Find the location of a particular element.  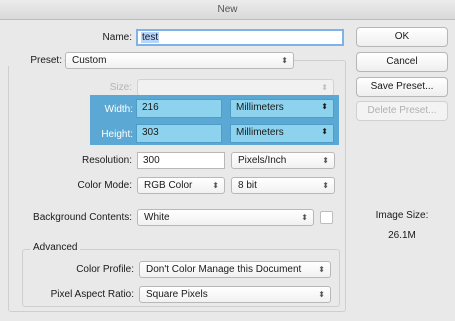

width-label: Width: is located at coordinates (118, 109).